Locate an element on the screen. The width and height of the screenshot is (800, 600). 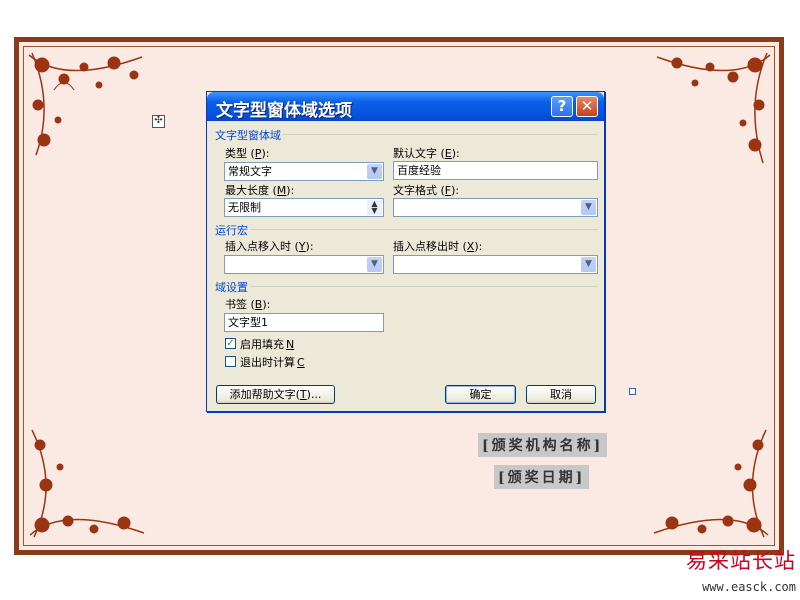
section-field-settings-heading: 域设置 is located at coordinates (406, 287).